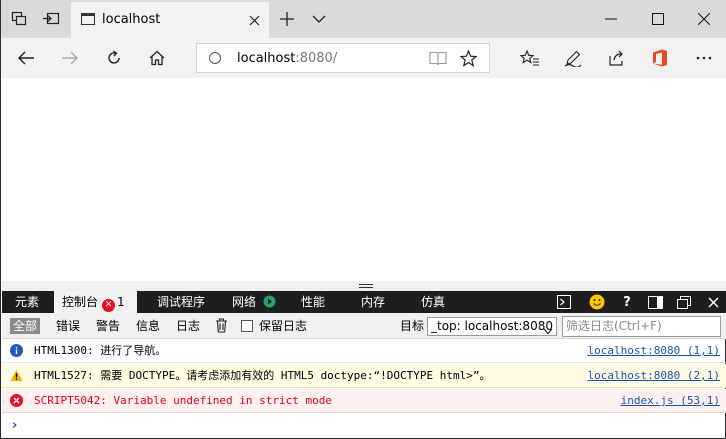 Image resolution: width=726 pixels, height=439 pixels. Describe the element at coordinates (100, 350) in the screenshot. I see `message-text: HTML1300: 进行了导航。` at that location.